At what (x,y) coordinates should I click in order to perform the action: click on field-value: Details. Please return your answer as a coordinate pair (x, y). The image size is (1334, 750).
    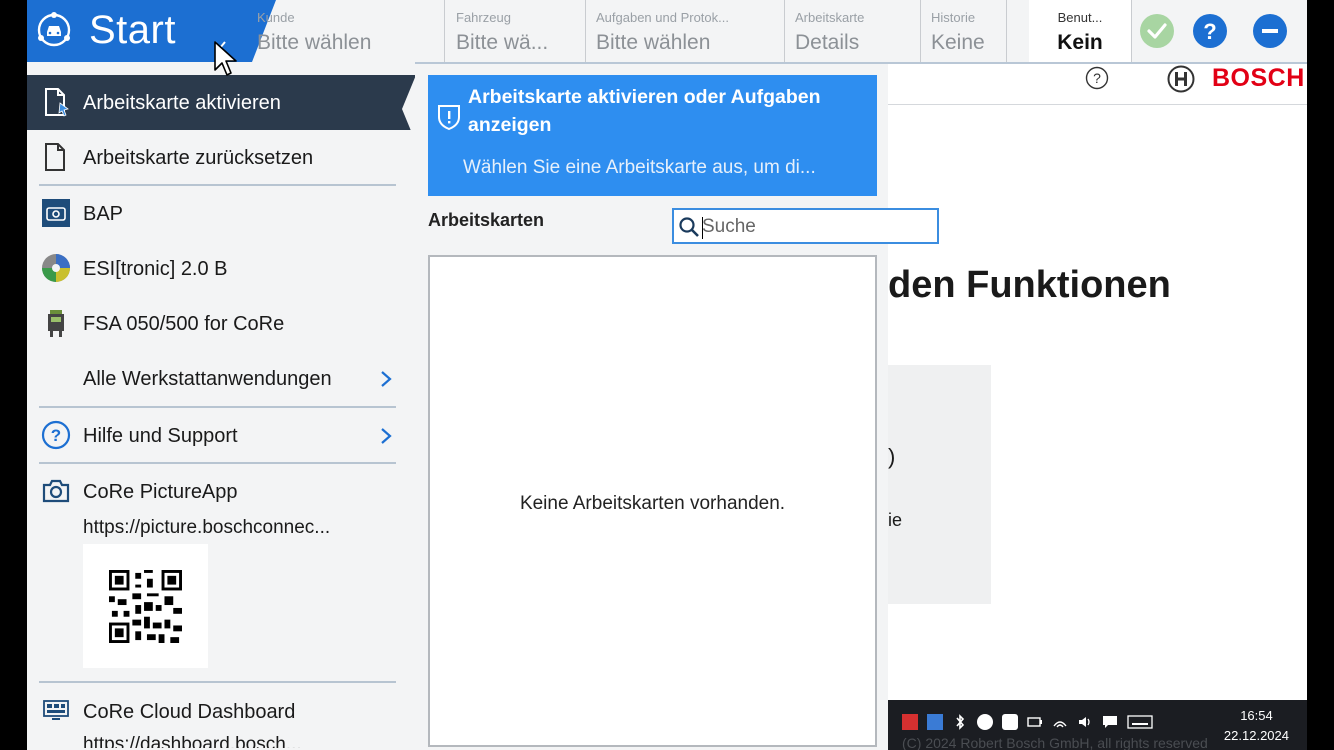
    Looking at the image, I should click on (827, 42).